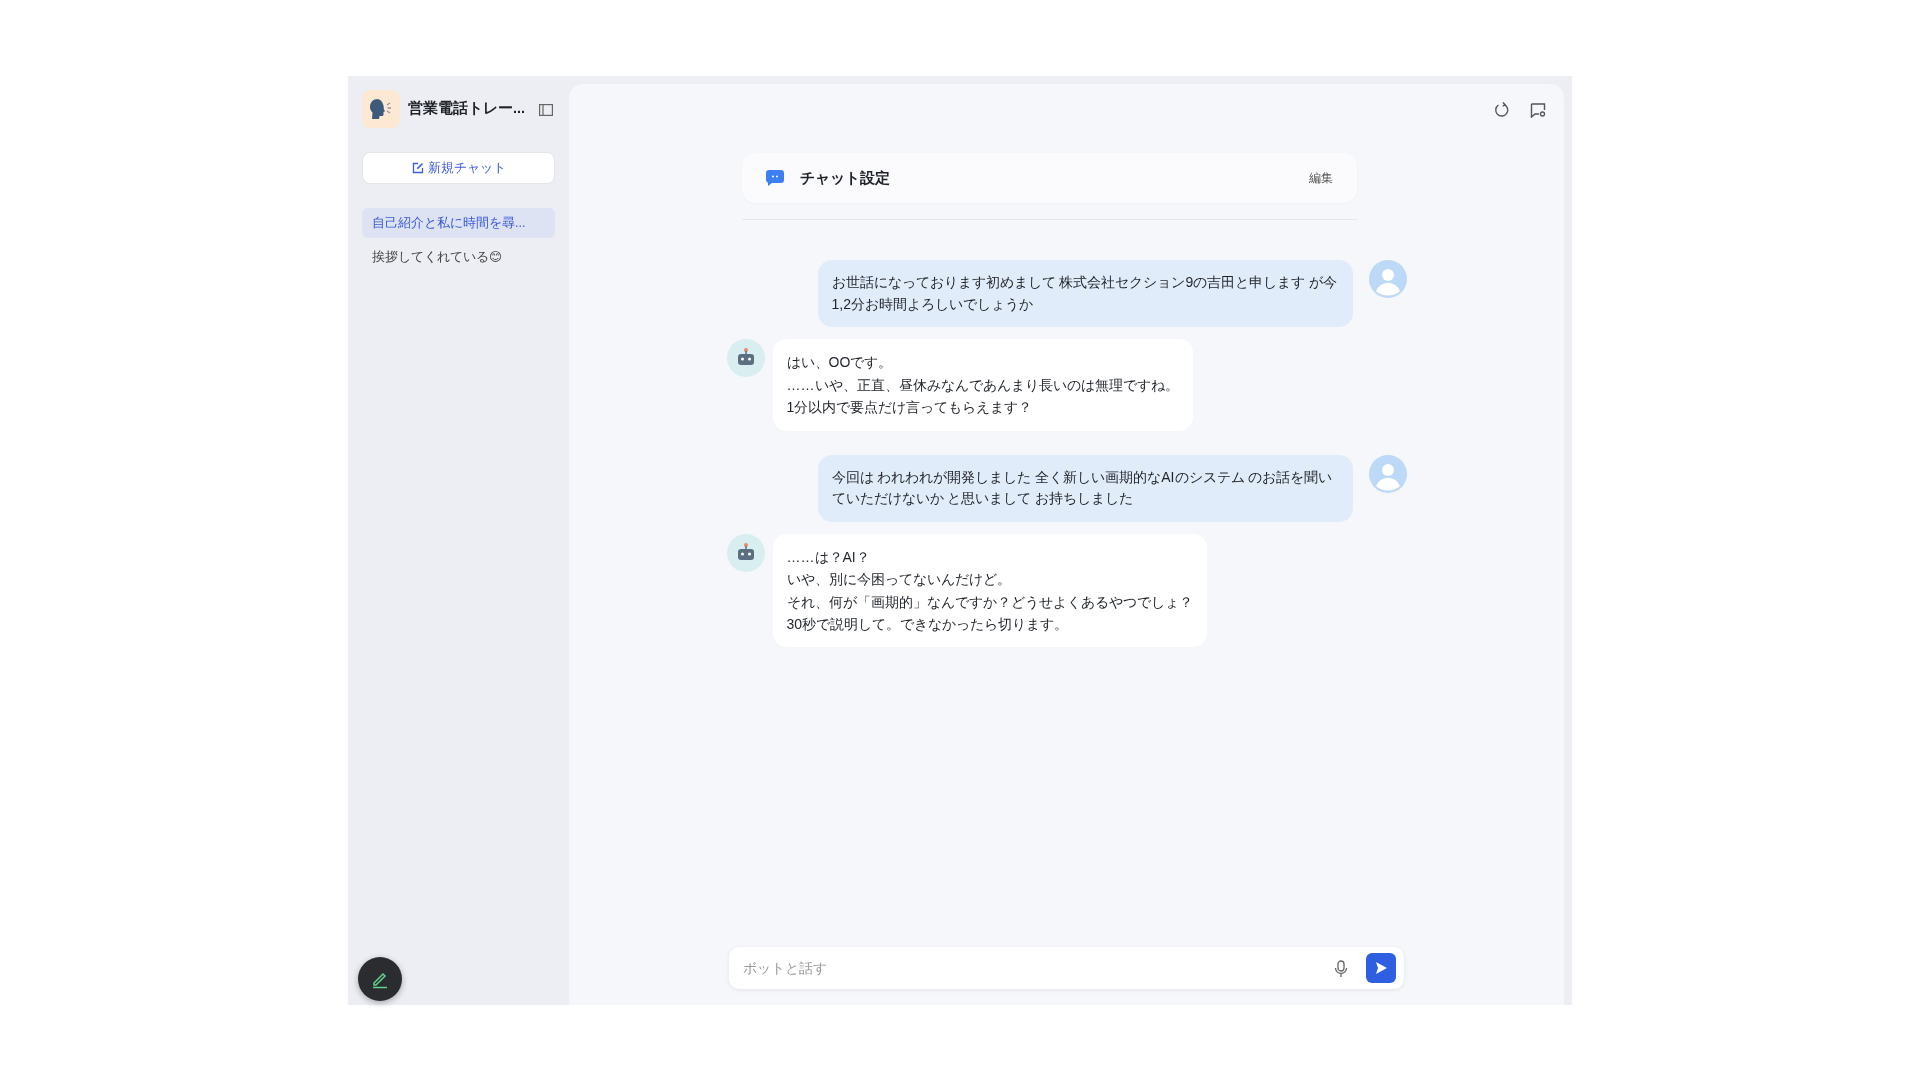 This screenshot has height=1080, width=1920. I want to click on pencil-button, so click(380, 979).